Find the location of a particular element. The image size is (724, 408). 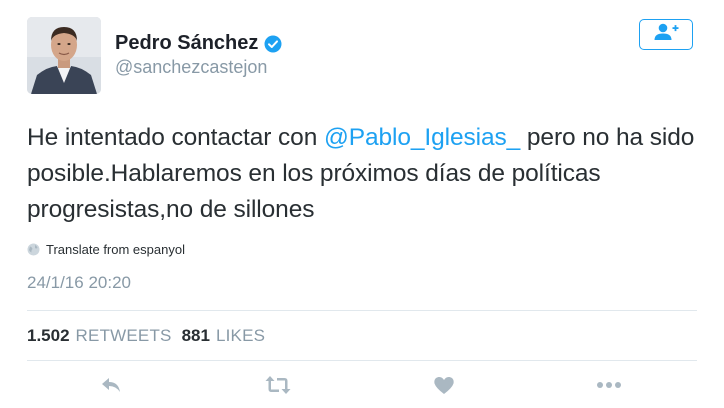

avatar is located at coordinates (64, 55).